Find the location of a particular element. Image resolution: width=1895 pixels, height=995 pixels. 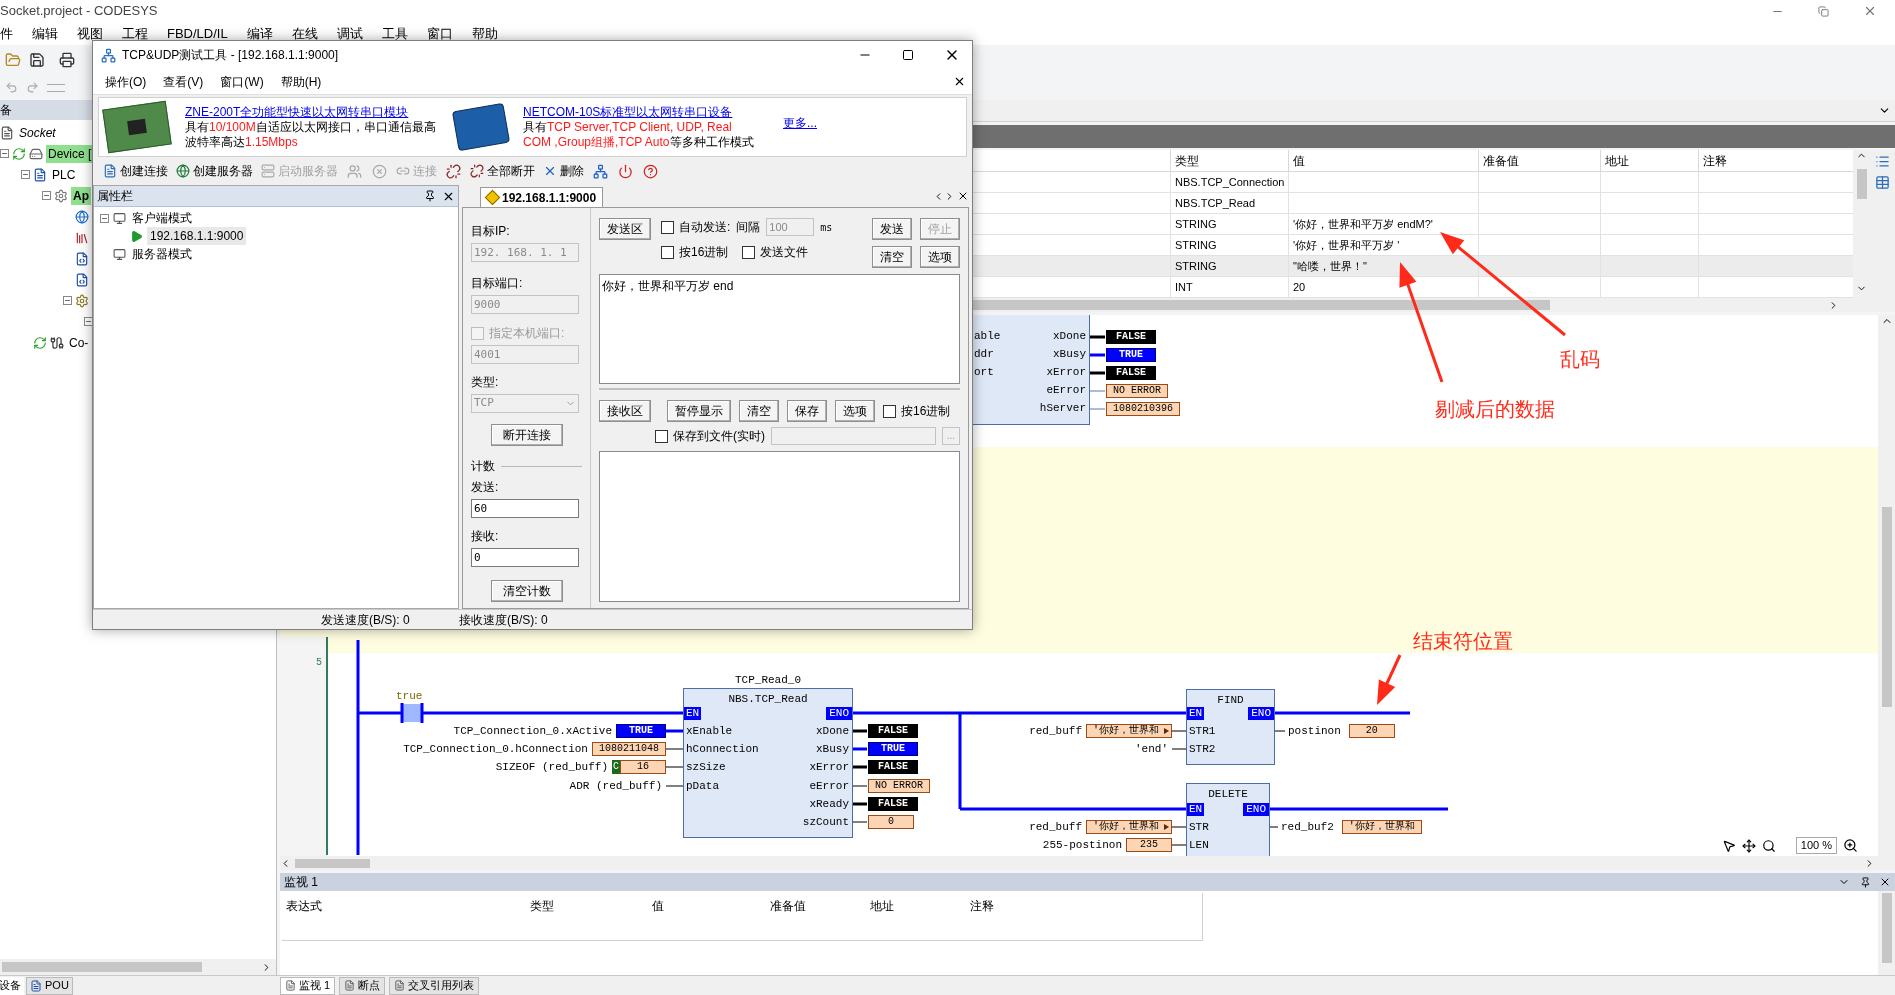

ad-link: NETCOM-10S标准型以太网转串口设备 is located at coordinates (642, 112).